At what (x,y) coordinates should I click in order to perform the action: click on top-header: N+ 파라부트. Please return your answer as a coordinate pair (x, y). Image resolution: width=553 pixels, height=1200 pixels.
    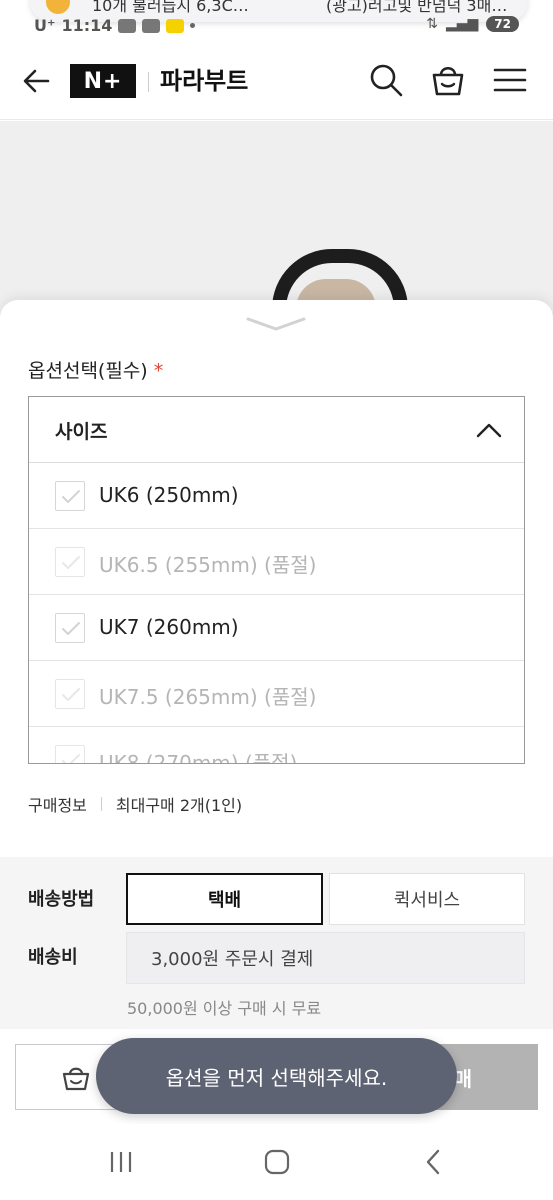
    Looking at the image, I should click on (276, 80).